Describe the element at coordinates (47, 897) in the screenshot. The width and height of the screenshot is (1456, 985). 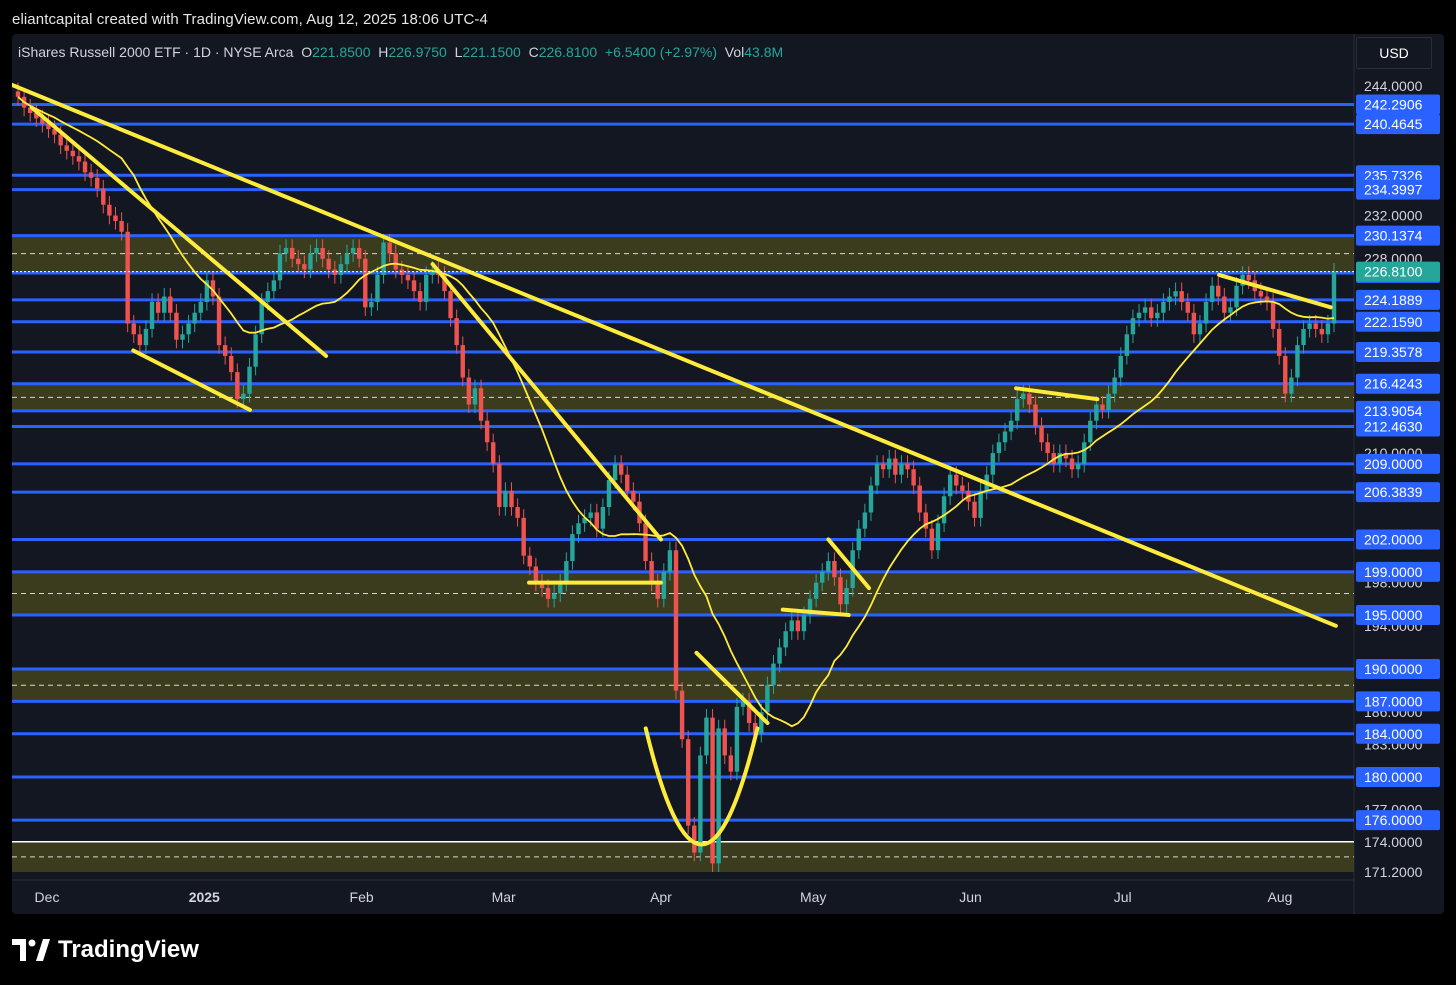
I see `time-tick-label: Dec` at that location.